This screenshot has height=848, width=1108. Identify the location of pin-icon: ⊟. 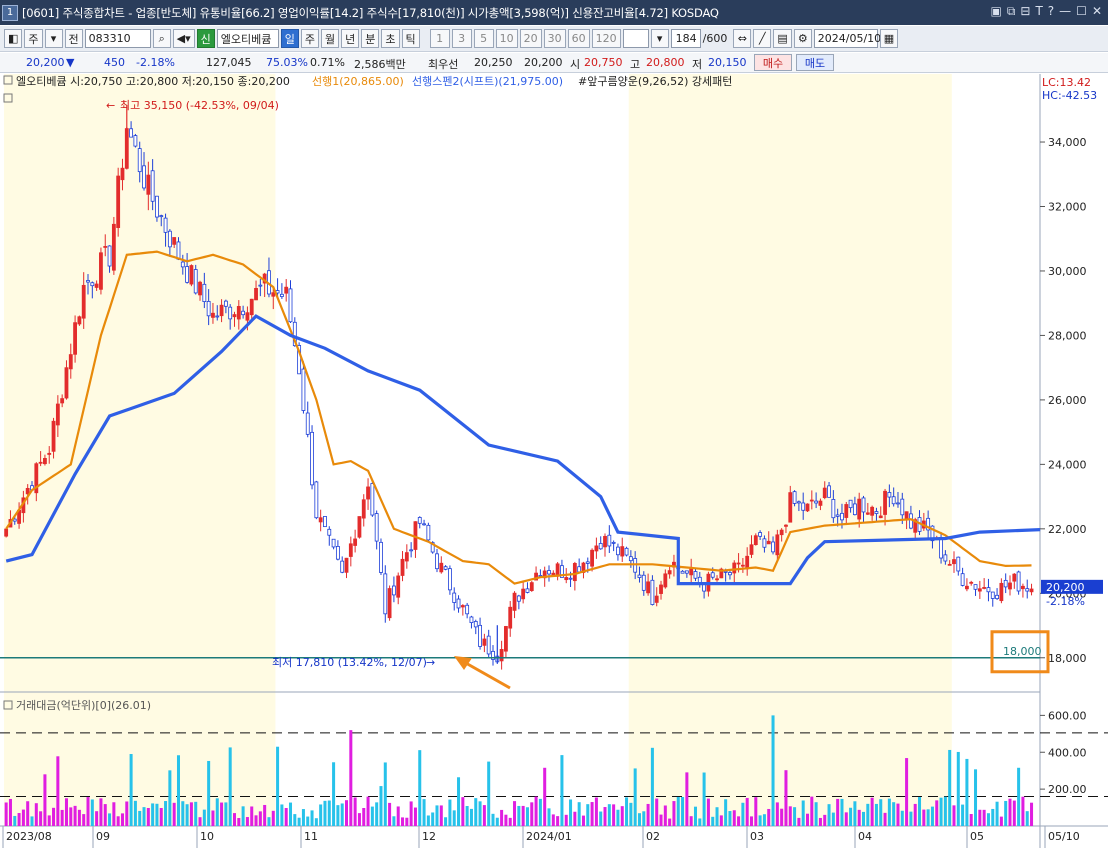
(1025, 11).